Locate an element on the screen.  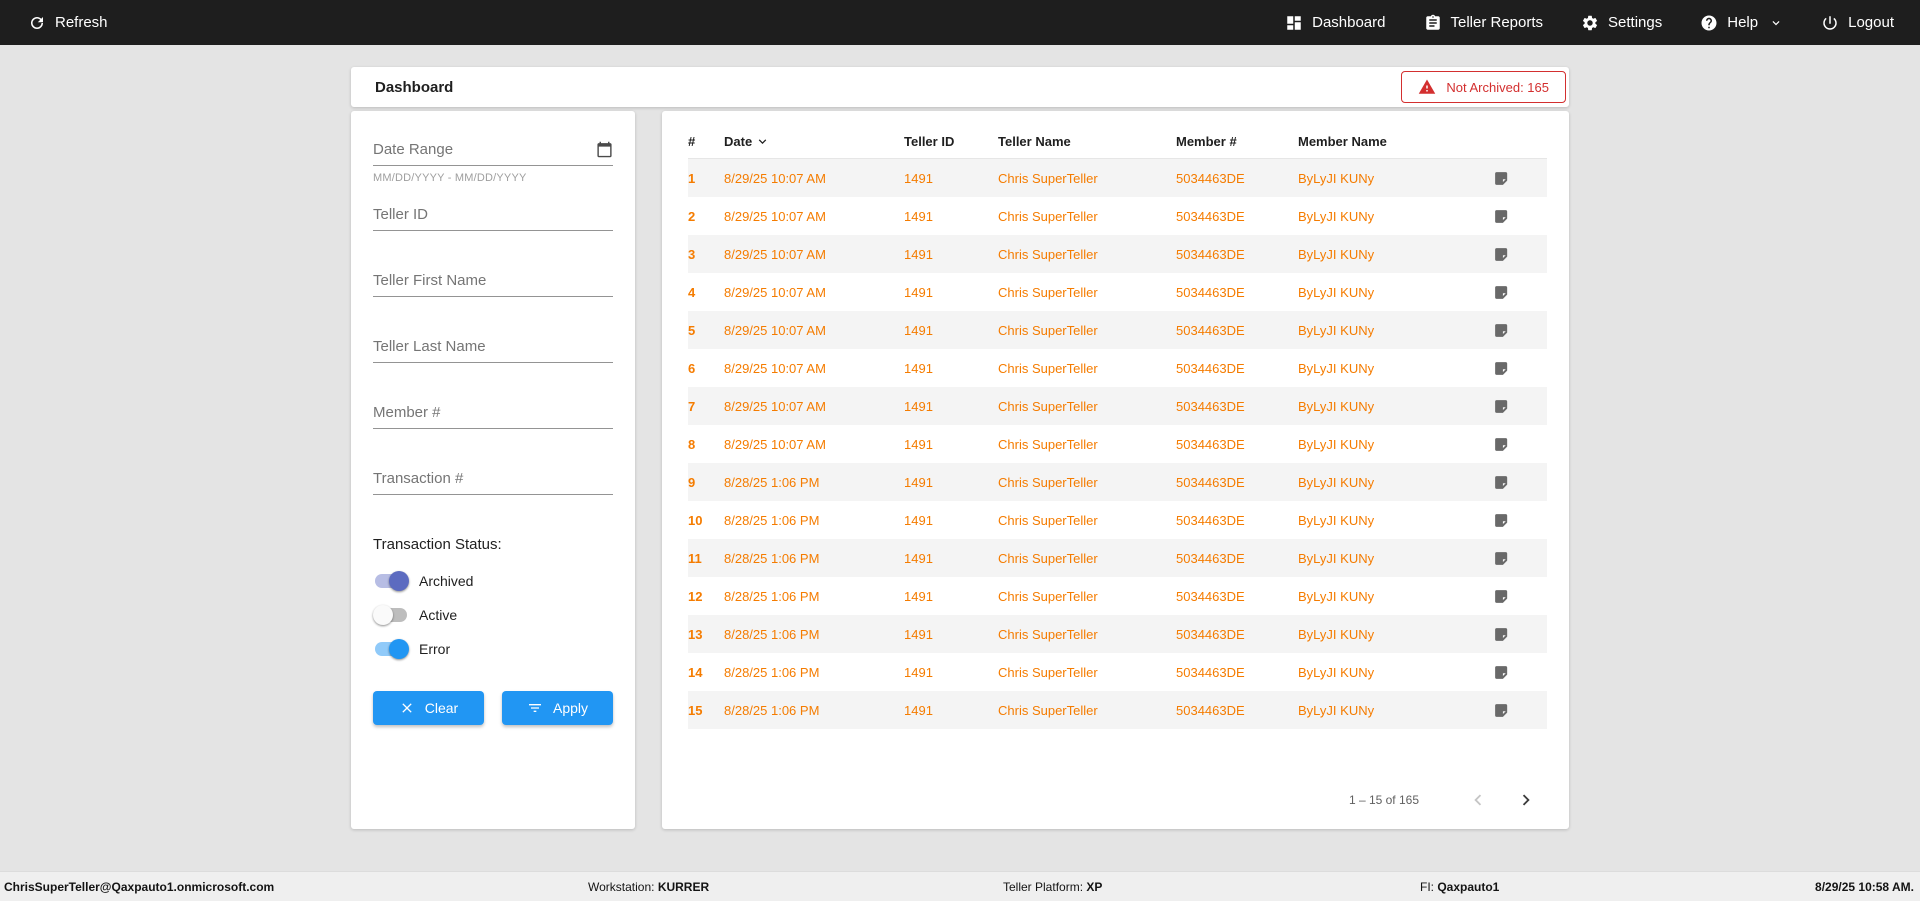
refresh-button: Refresh is located at coordinates (68, 23).